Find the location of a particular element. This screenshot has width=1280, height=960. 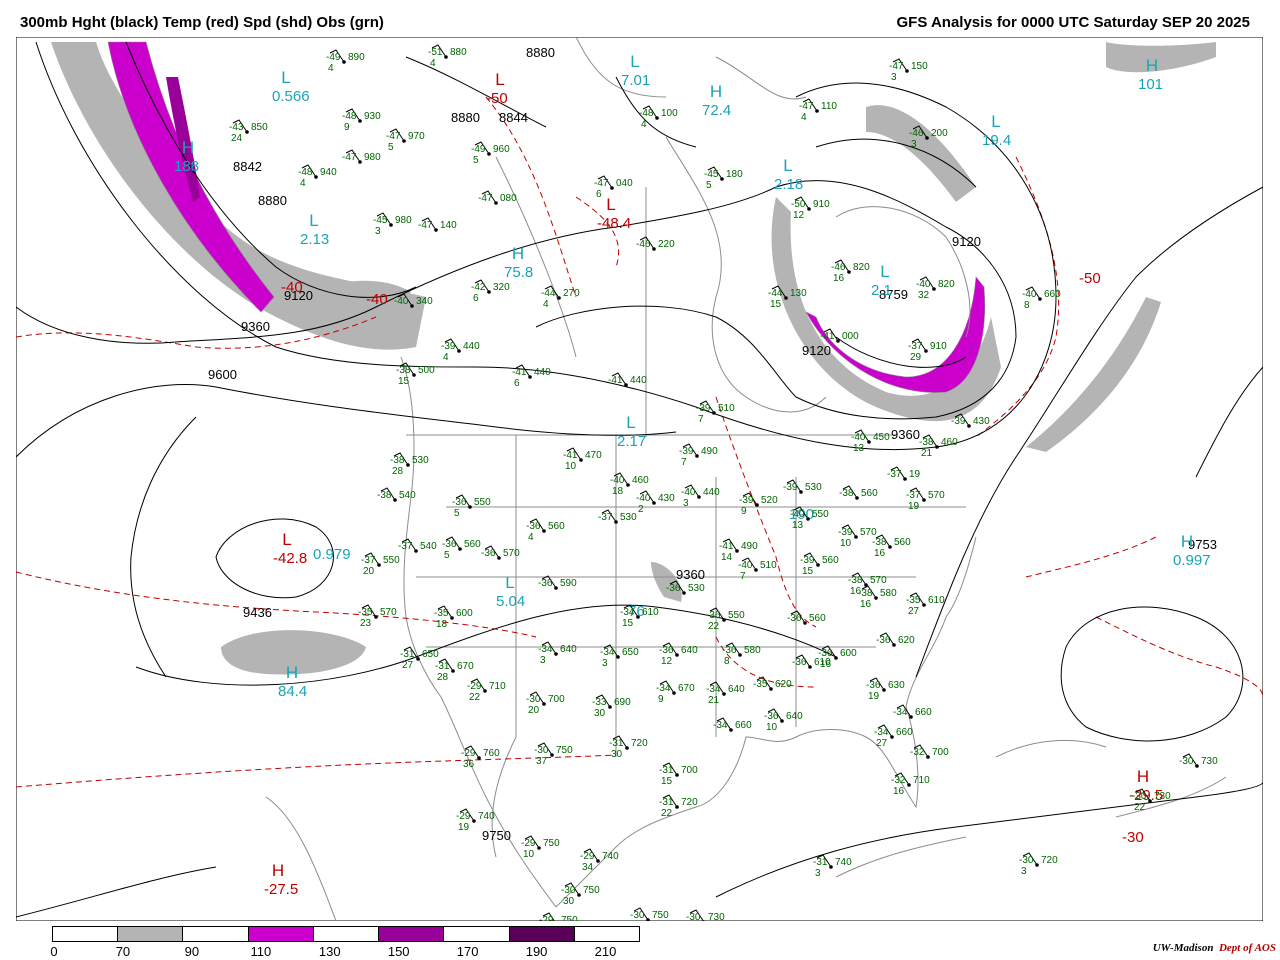

obs-dewpoint-depression: 5 is located at coordinates (709, 185).